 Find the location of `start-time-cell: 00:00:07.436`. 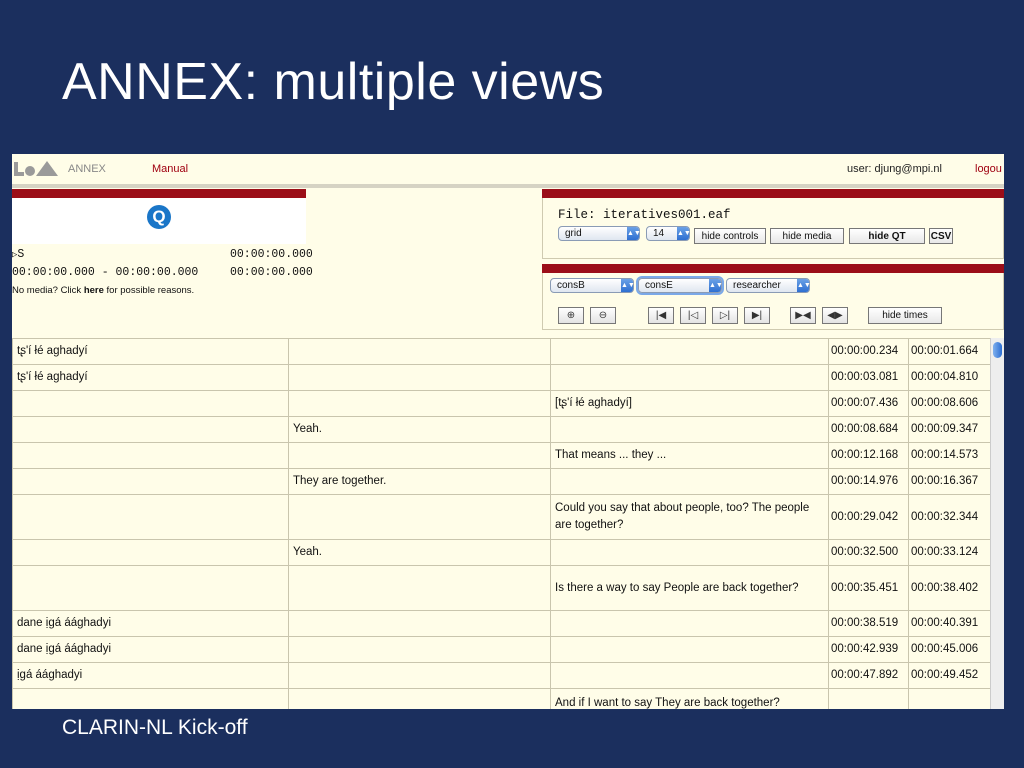

start-time-cell: 00:00:07.436 is located at coordinates (868, 403).